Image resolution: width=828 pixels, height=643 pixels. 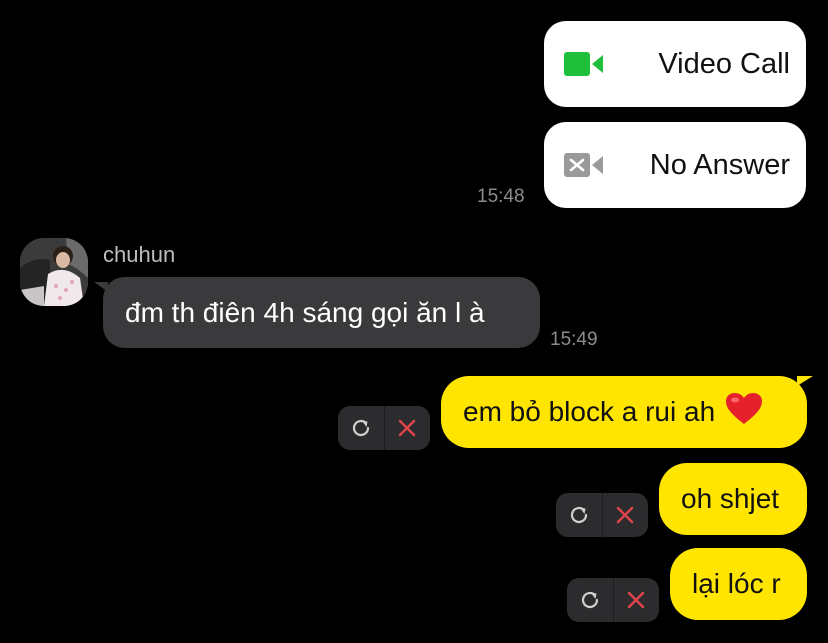 What do you see at coordinates (589, 411) in the screenshot?
I see `outgoing-message-text: em bỏ block a rui ah` at bounding box center [589, 411].